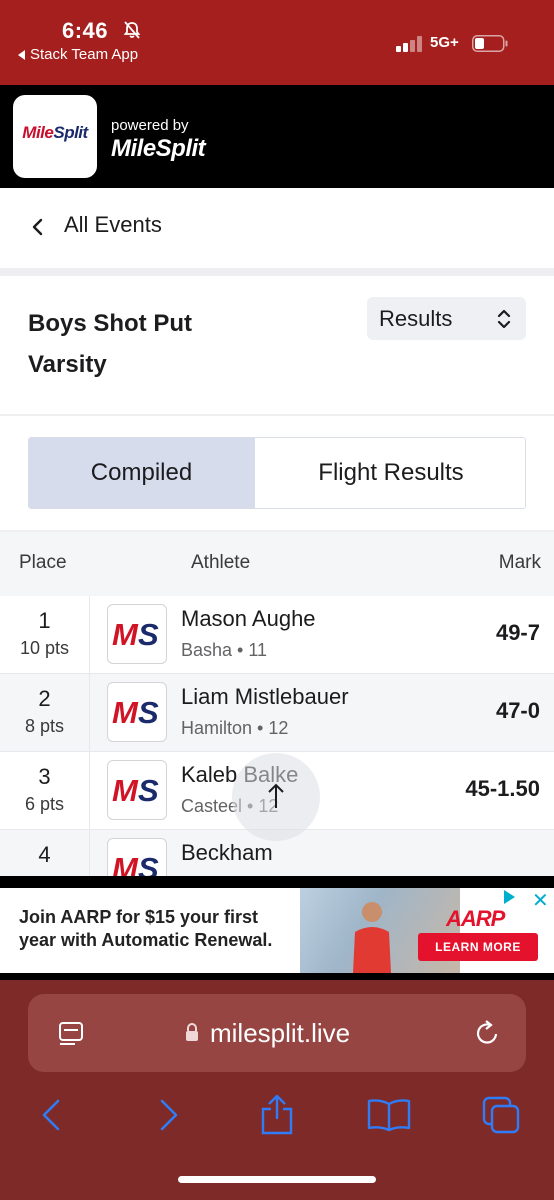 This screenshot has width=554, height=1200. I want to click on event-title: Boys Shot Put Varsity, so click(153, 344).